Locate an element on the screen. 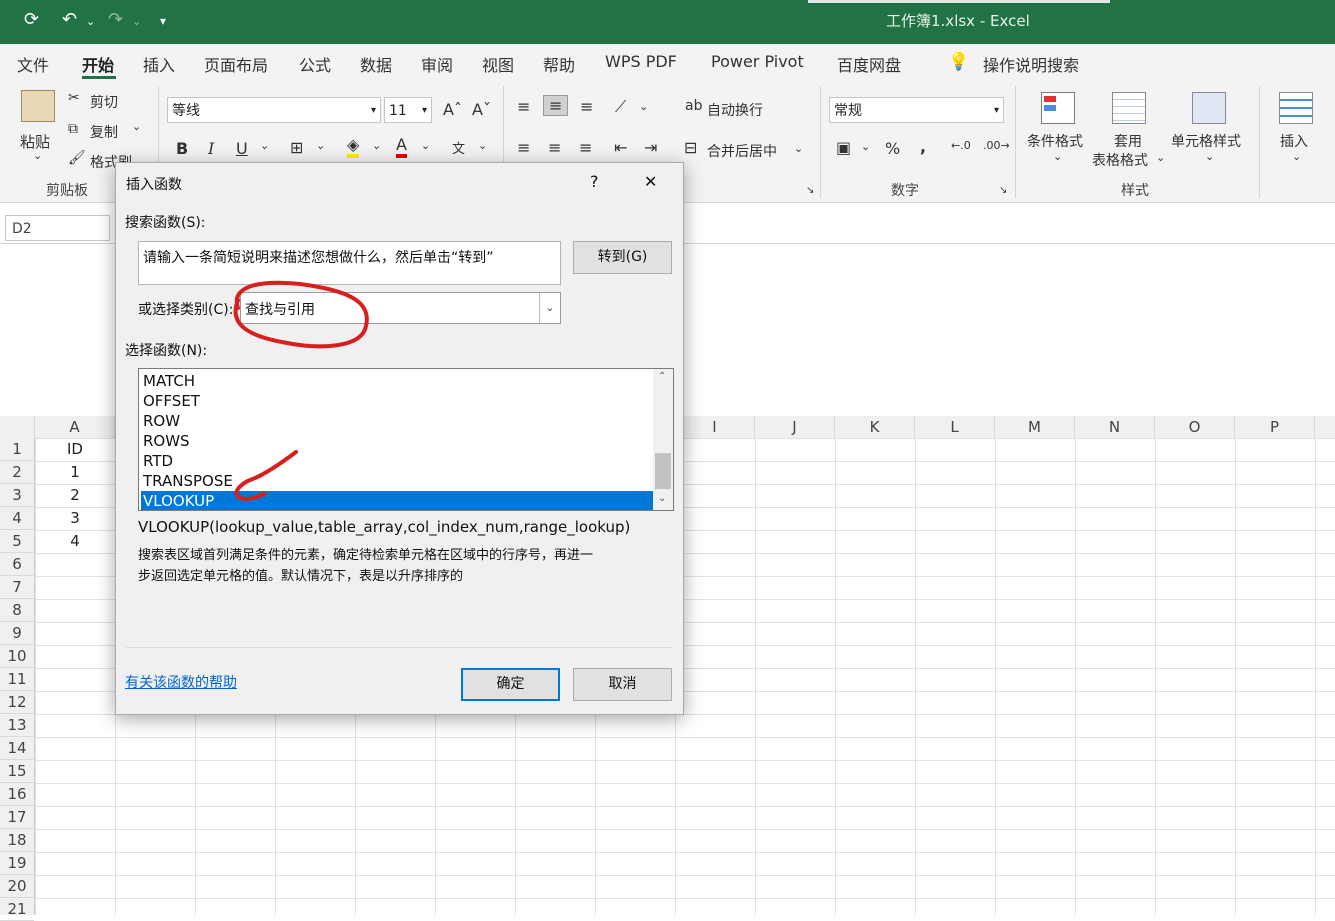 This screenshot has width=1335, height=921. row-header-15: 15 is located at coordinates (17, 771).